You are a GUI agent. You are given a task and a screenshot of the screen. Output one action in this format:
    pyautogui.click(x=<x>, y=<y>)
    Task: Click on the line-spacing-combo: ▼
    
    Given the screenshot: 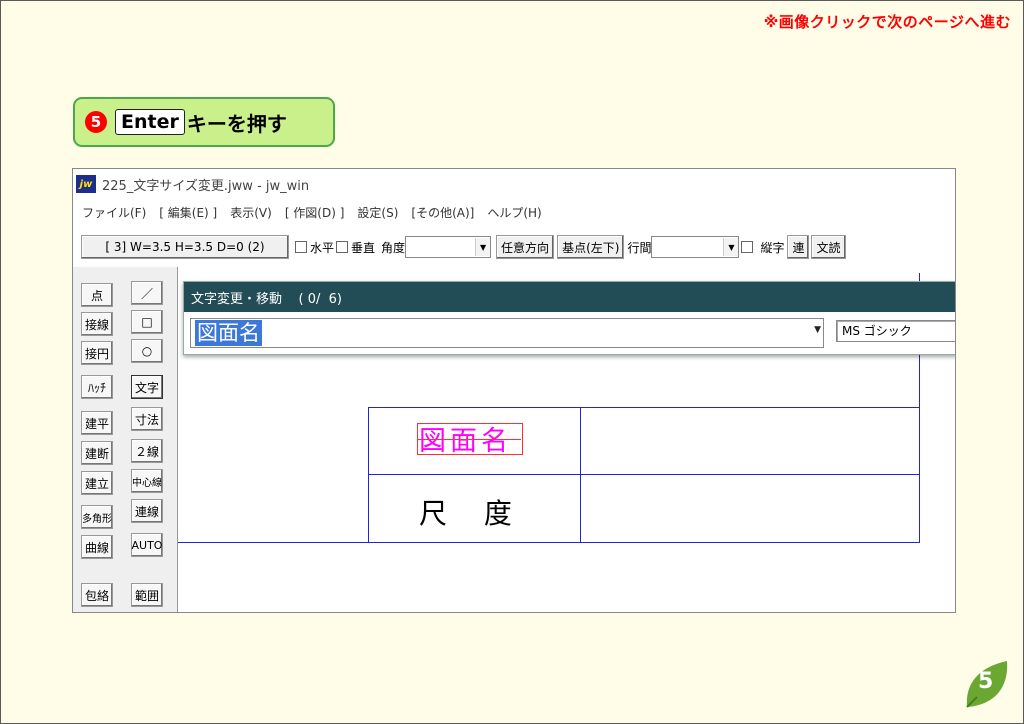 What is the action you would take?
    pyautogui.click(x=695, y=247)
    